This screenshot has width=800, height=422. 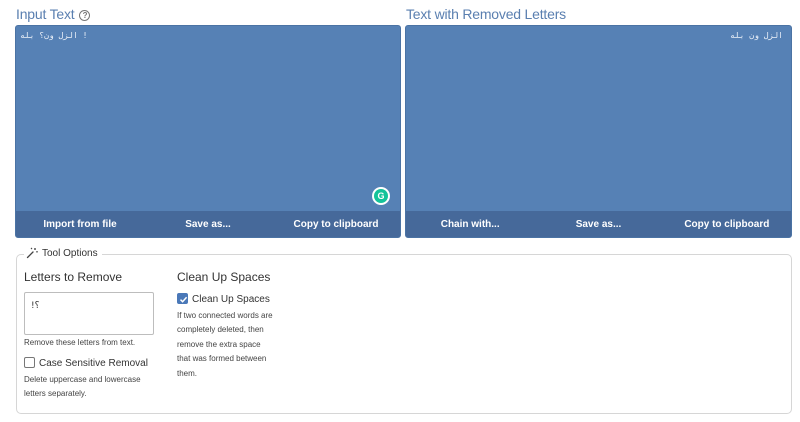 What do you see at coordinates (93, 363) in the screenshot?
I see `case-sensitive-label: Case Sensitive Removal` at bounding box center [93, 363].